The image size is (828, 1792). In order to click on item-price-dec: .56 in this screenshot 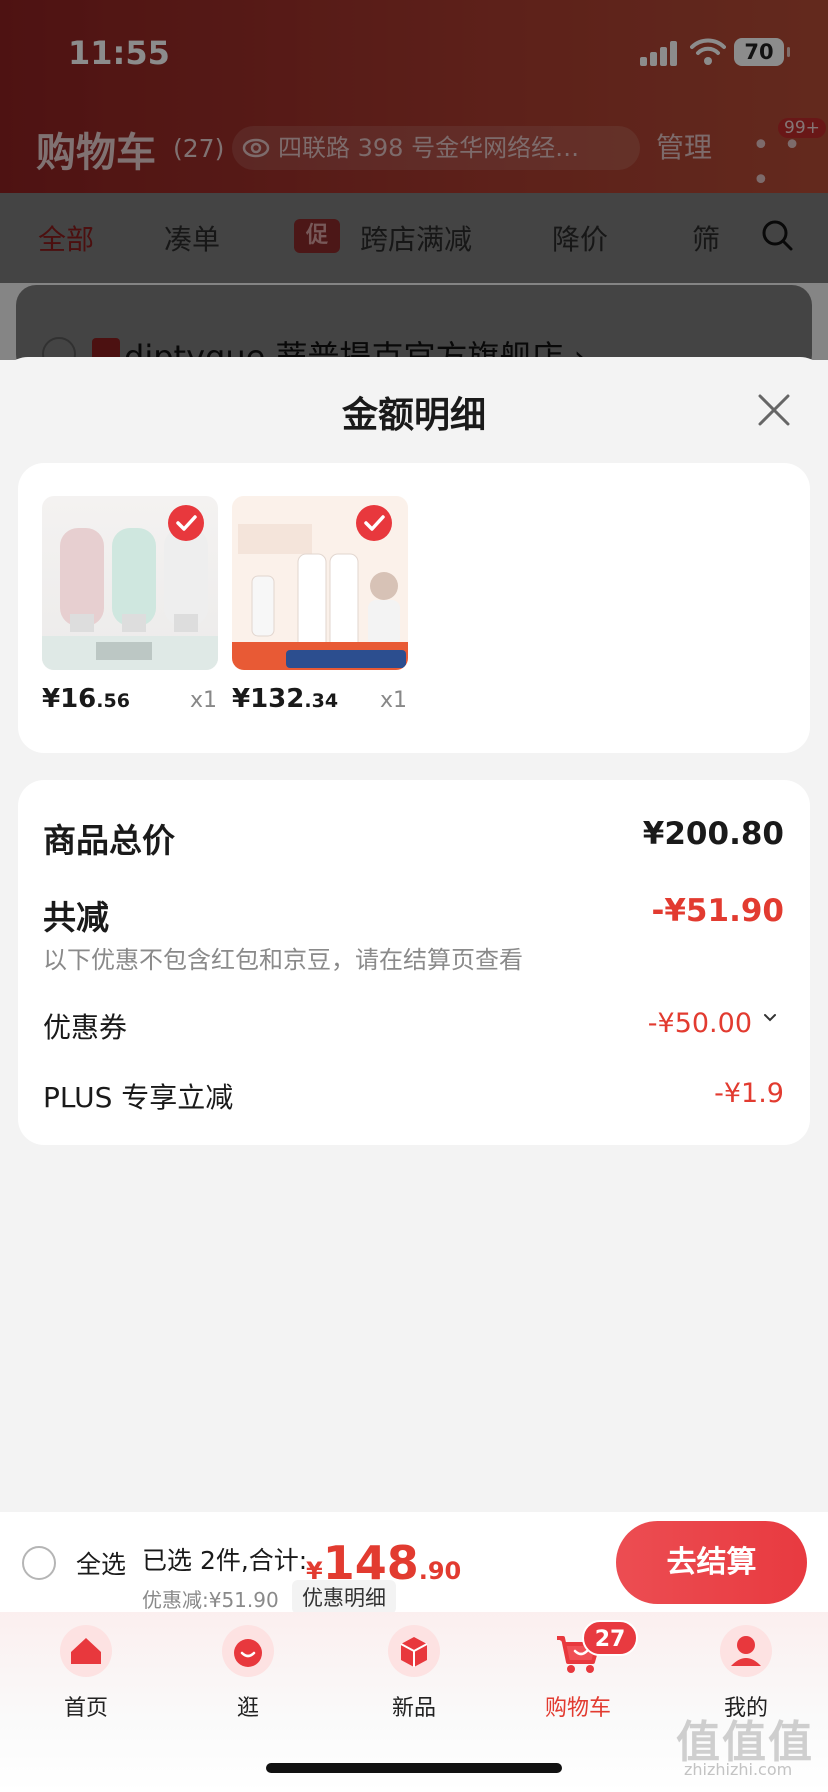, I will do `click(113, 701)`.